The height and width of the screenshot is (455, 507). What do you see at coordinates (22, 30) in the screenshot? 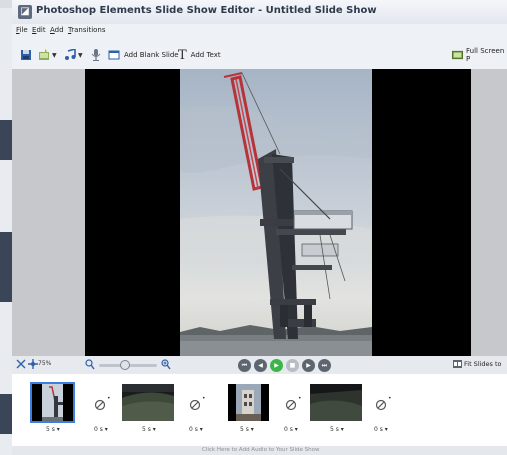
I see `menu-file: File` at bounding box center [22, 30].